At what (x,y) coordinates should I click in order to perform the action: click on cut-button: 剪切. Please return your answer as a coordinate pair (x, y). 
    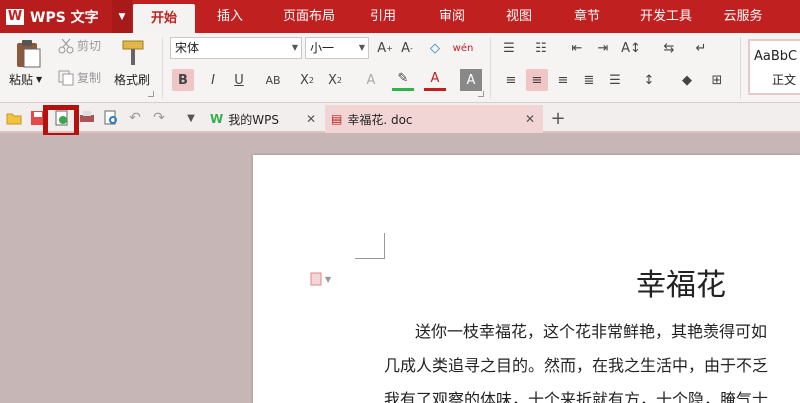
    Looking at the image, I should click on (79, 45).